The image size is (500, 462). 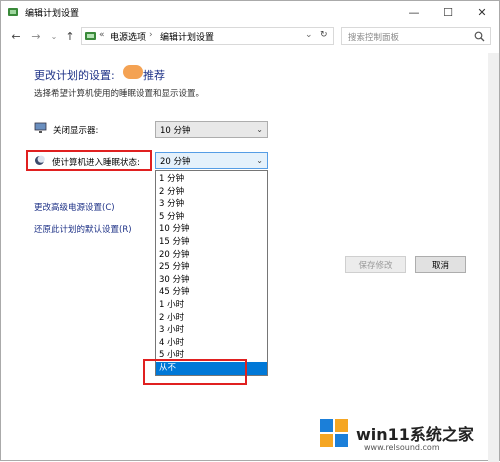 I want to click on sleep-option: 3 分钟, so click(x=211, y=204).